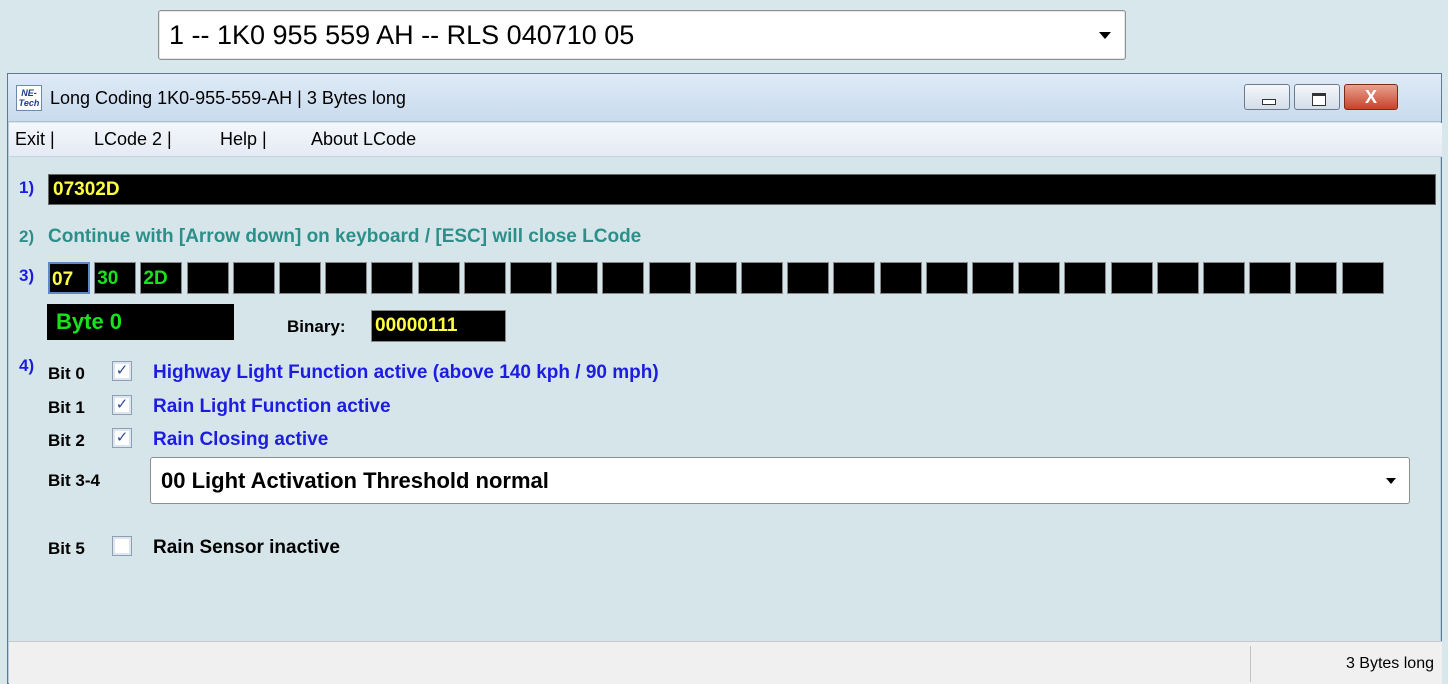  I want to click on menu-exit: Exit |, so click(35, 139).